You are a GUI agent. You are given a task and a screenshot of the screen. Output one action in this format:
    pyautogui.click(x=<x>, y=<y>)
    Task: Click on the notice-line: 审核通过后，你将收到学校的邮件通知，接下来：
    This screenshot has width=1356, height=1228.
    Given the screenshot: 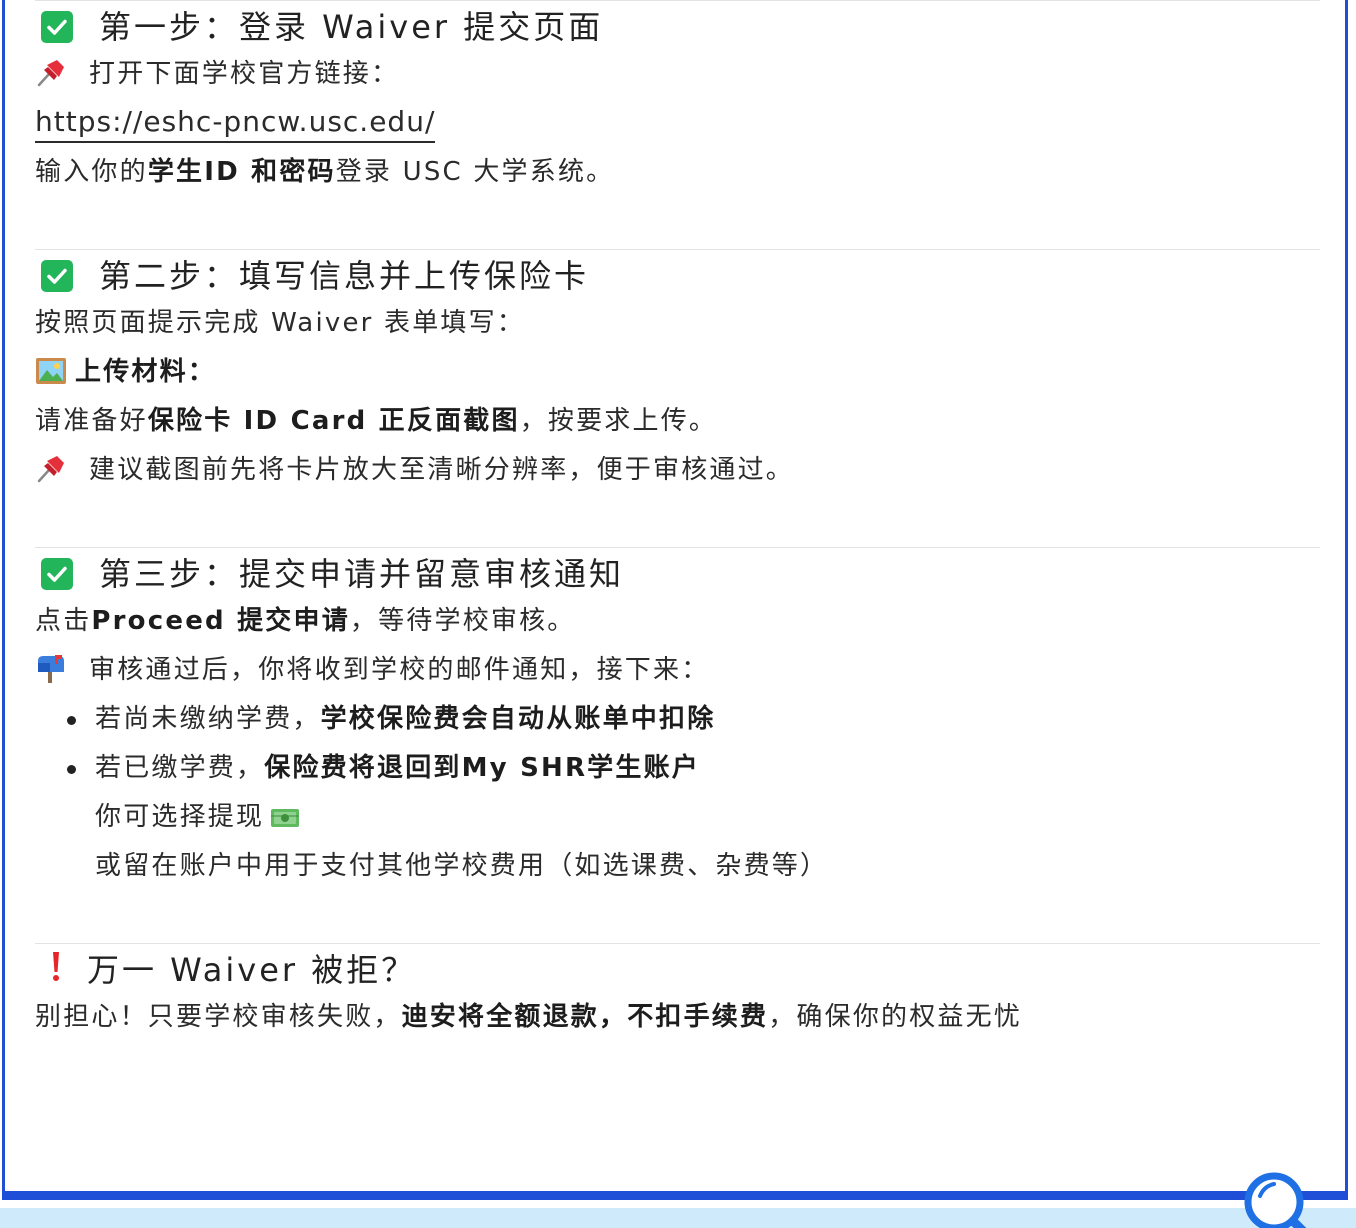 What is the action you would take?
    pyautogui.click(x=677, y=670)
    